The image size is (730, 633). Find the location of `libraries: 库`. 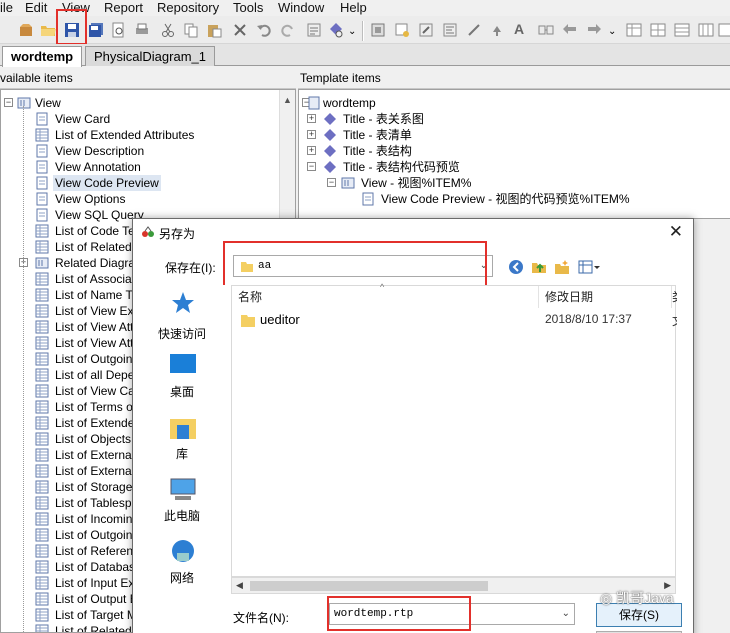

libraries: 库 is located at coordinates (182, 441).